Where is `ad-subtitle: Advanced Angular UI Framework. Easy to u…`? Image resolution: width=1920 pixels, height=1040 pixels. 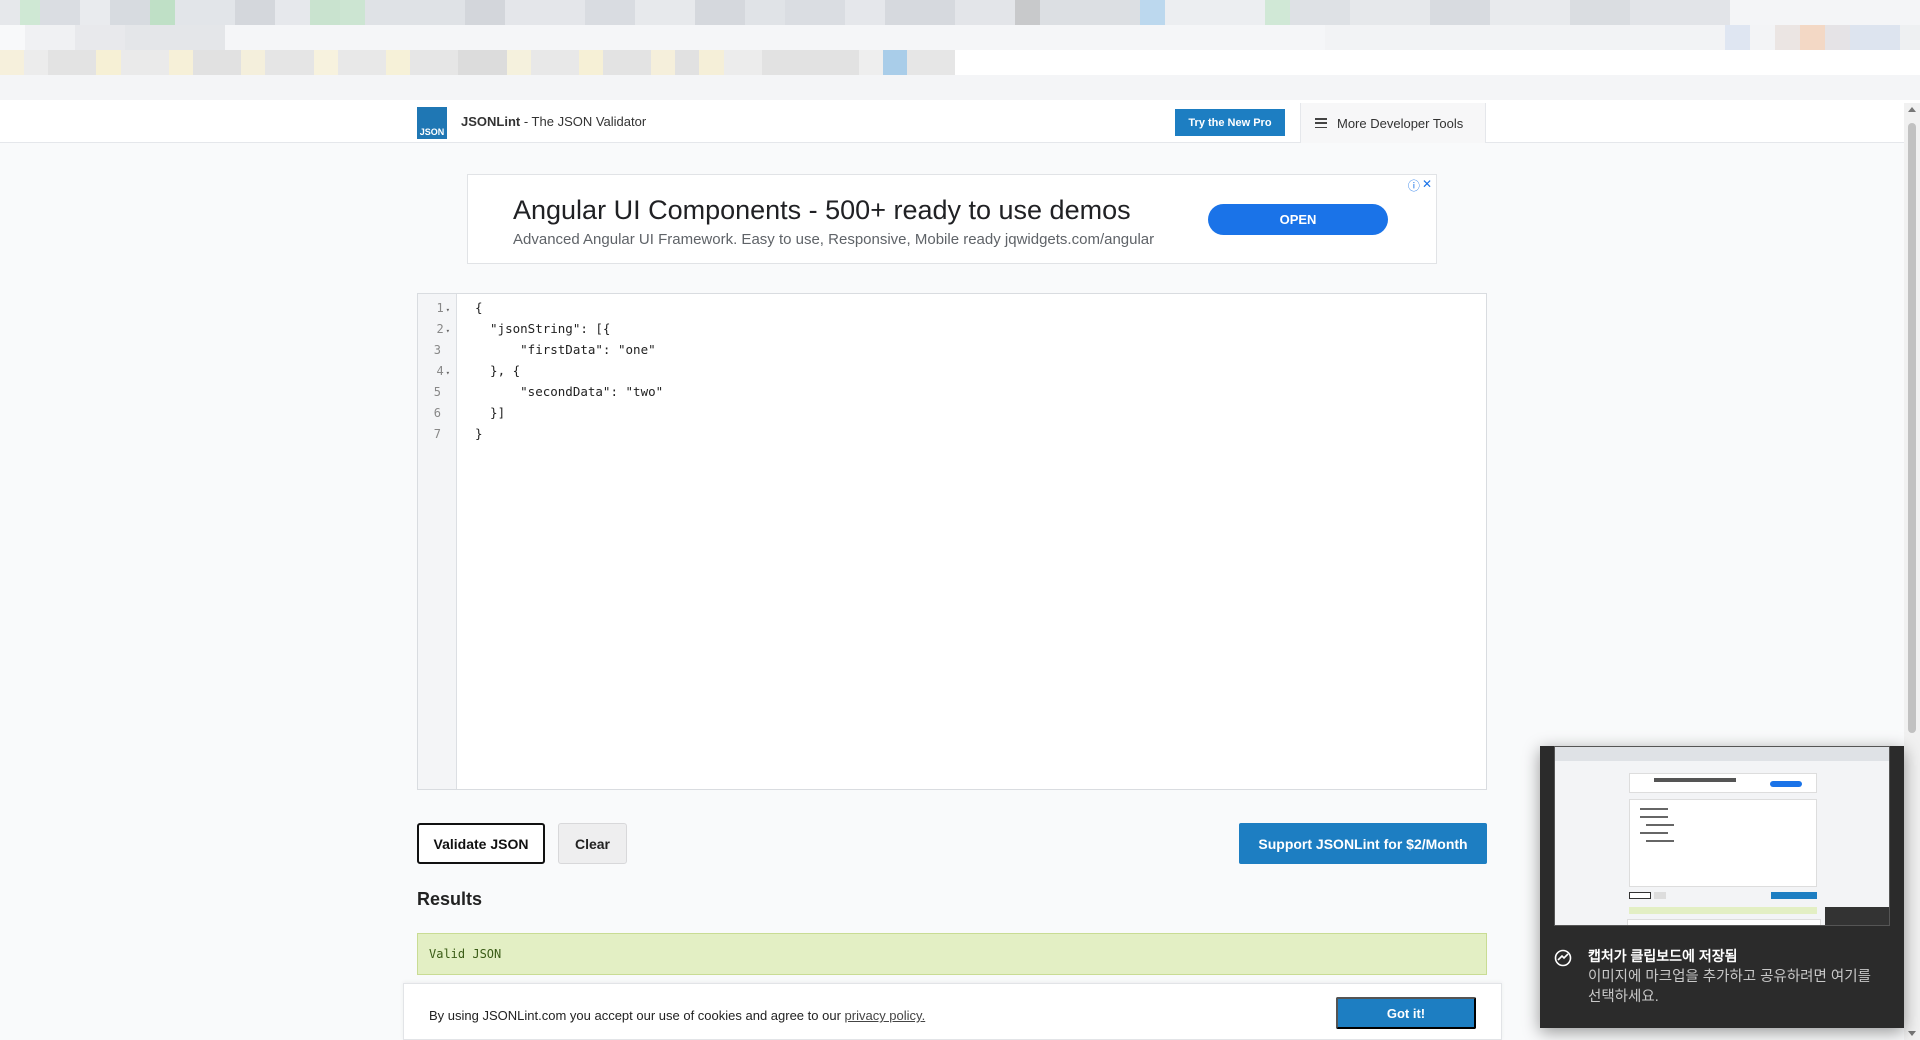
ad-subtitle: Advanced Angular UI Framework. Easy to u… is located at coordinates (833, 239).